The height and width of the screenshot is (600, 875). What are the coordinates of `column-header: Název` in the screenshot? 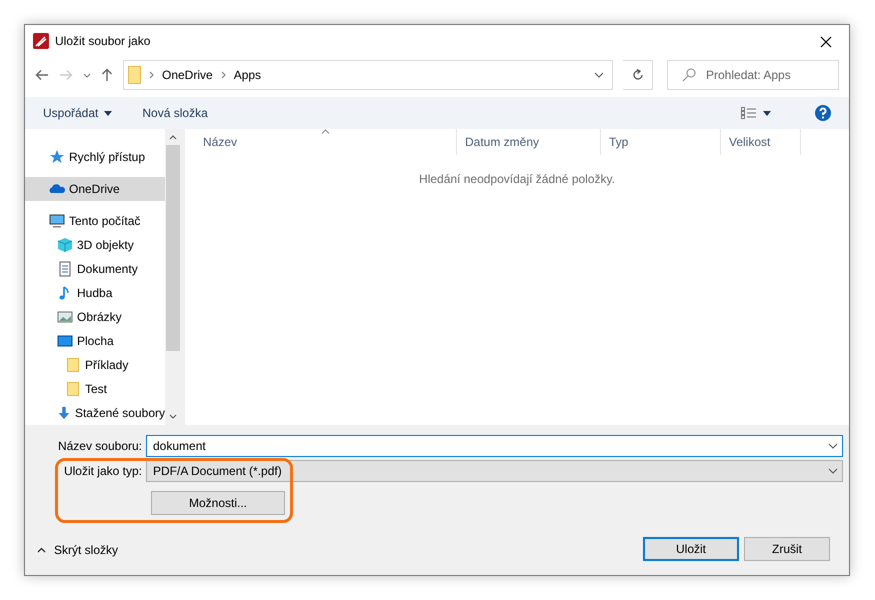 It's located at (321, 142).